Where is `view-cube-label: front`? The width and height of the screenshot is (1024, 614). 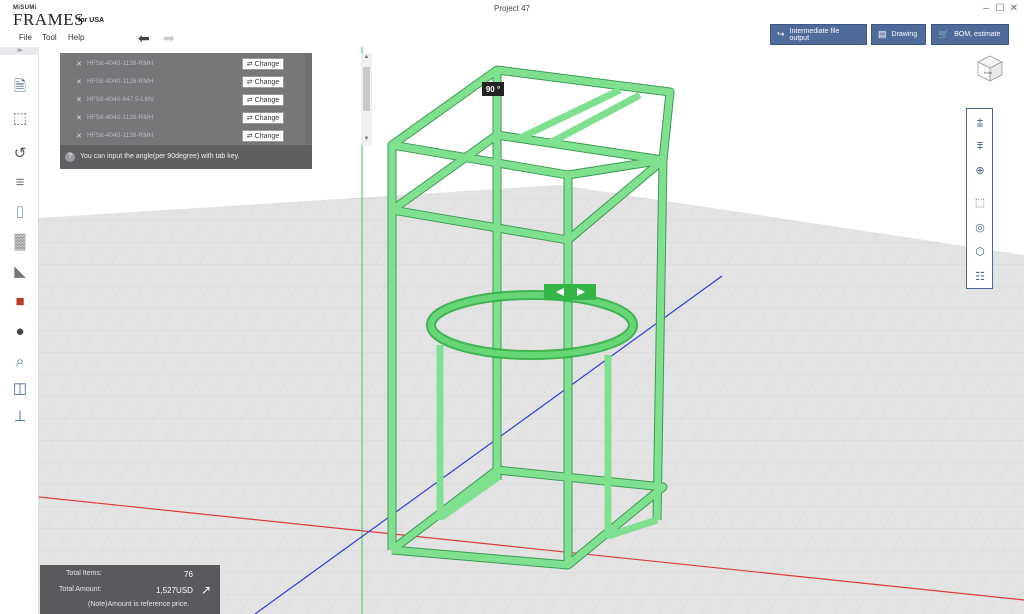
view-cube-label: front is located at coordinates (988, 72).